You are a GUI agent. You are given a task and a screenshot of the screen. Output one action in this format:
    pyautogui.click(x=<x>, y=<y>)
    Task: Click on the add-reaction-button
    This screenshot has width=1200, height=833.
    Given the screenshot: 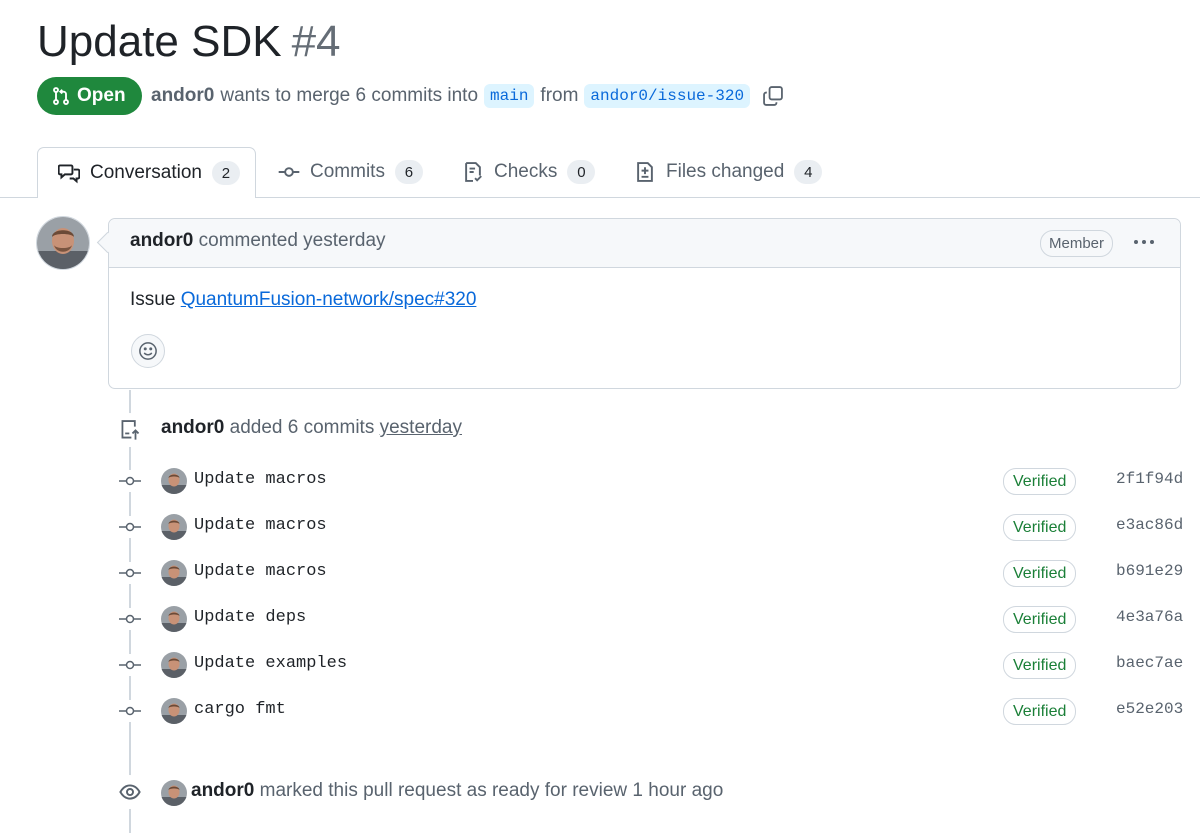 What is the action you would take?
    pyautogui.click(x=148, y=351)
    